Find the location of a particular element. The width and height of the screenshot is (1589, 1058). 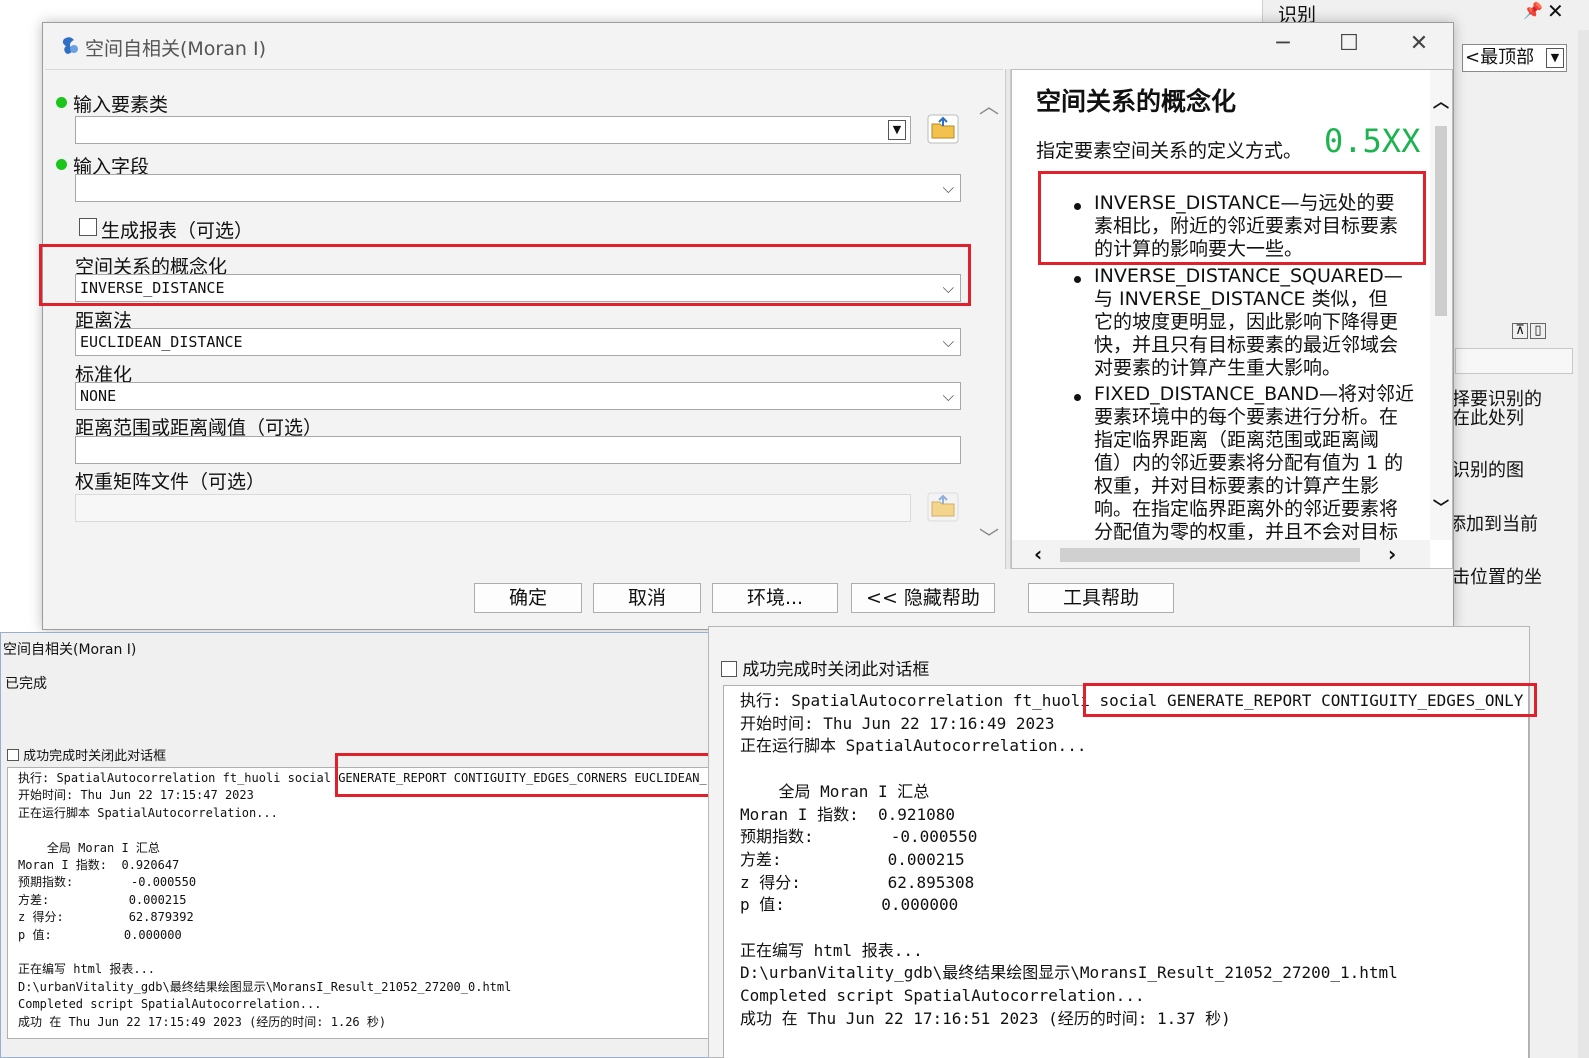

log-line: z 得分: 62.879392 is located at coordinates (106, 917).